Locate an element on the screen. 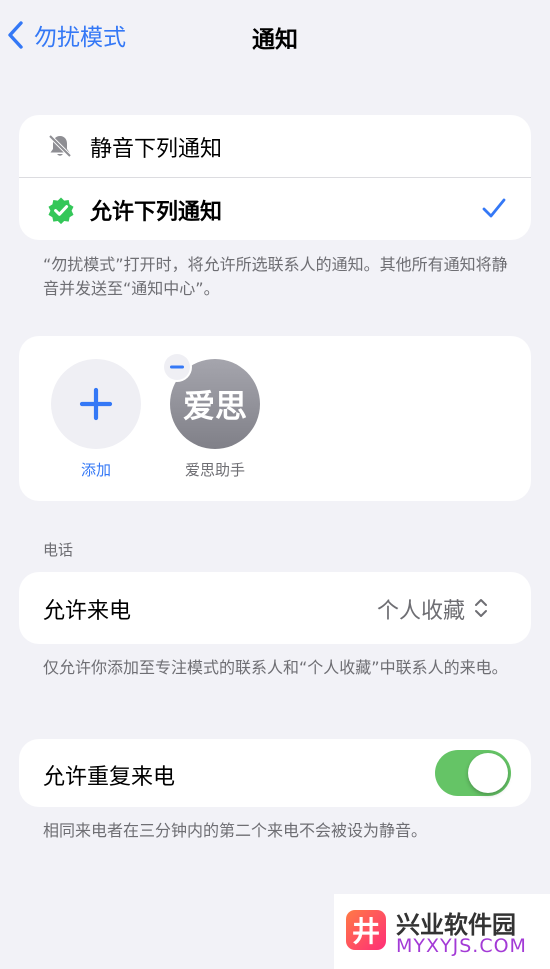 Image resolution: width=550 pixels, height=969 pixels. add-contact-button: 添加 is located at coordinates (96, 419).